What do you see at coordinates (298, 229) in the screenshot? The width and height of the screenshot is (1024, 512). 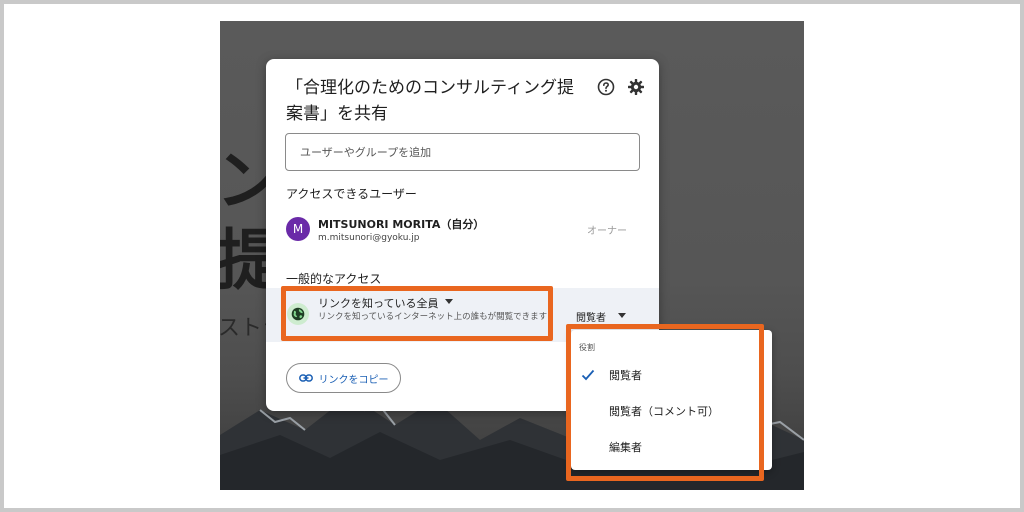 I see `avatar: M` at bounding box center [298, 229].